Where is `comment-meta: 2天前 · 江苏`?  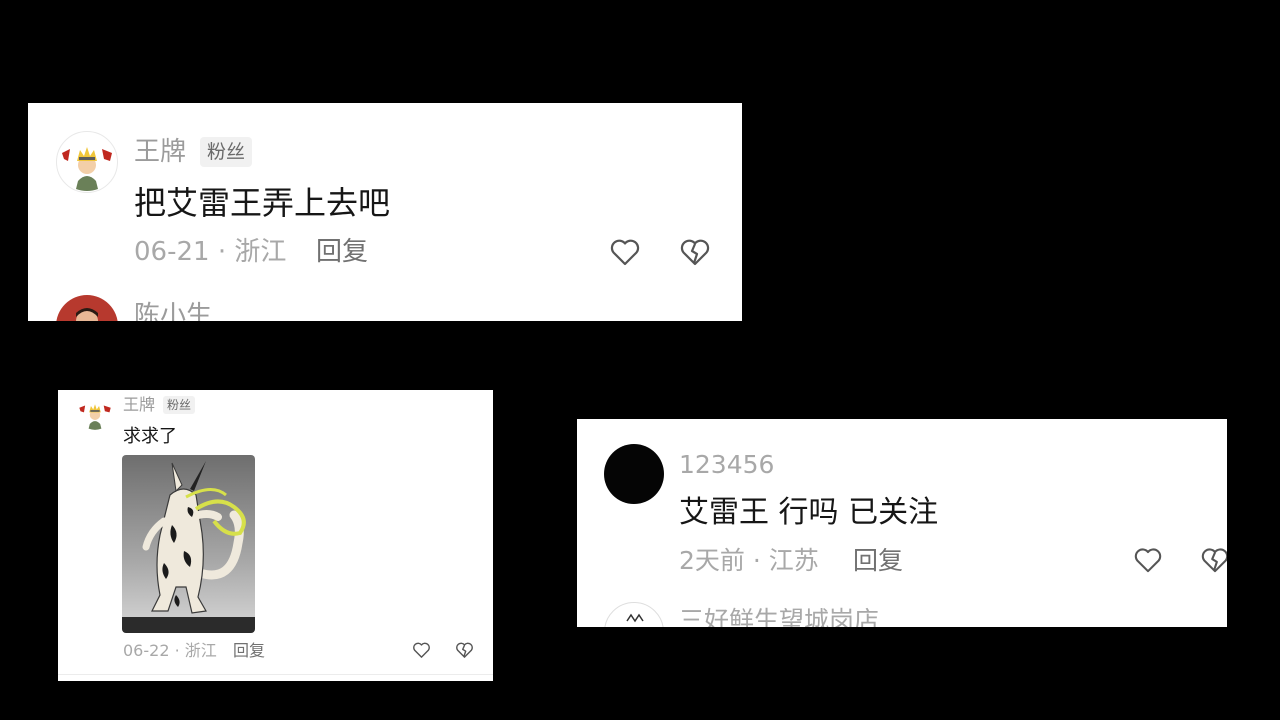 comment-meta: 2天前 · 江苏 is located at coordinates (749, 560).